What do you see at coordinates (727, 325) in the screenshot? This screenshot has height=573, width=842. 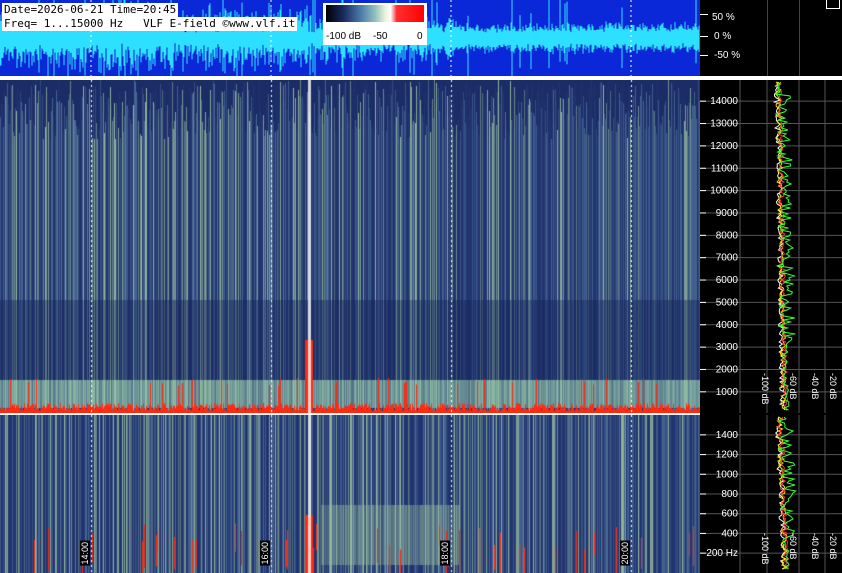 I see `frequency-tick-label: 4000` at bounding box center [727, 325].